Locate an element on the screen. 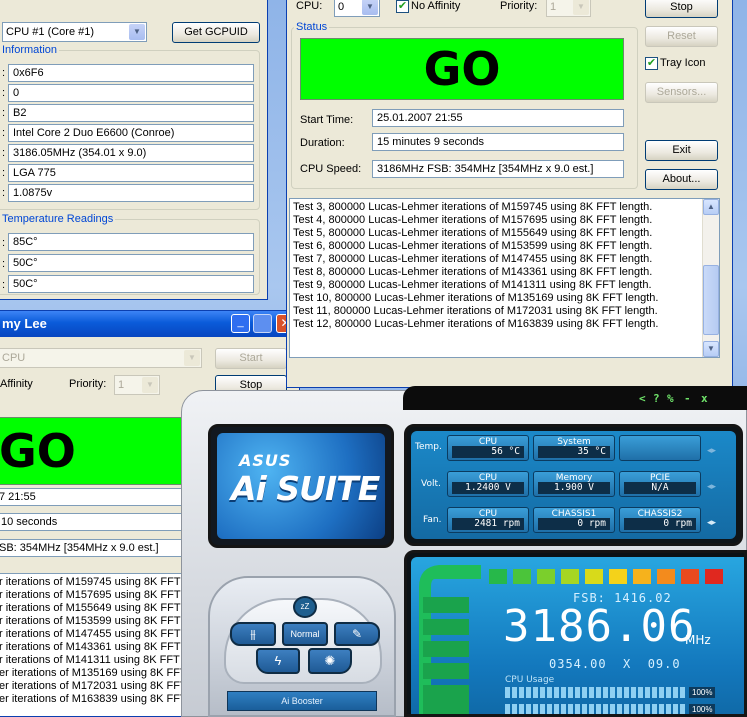  lightning-icon: ϟ is located at coordinates (278, 661).